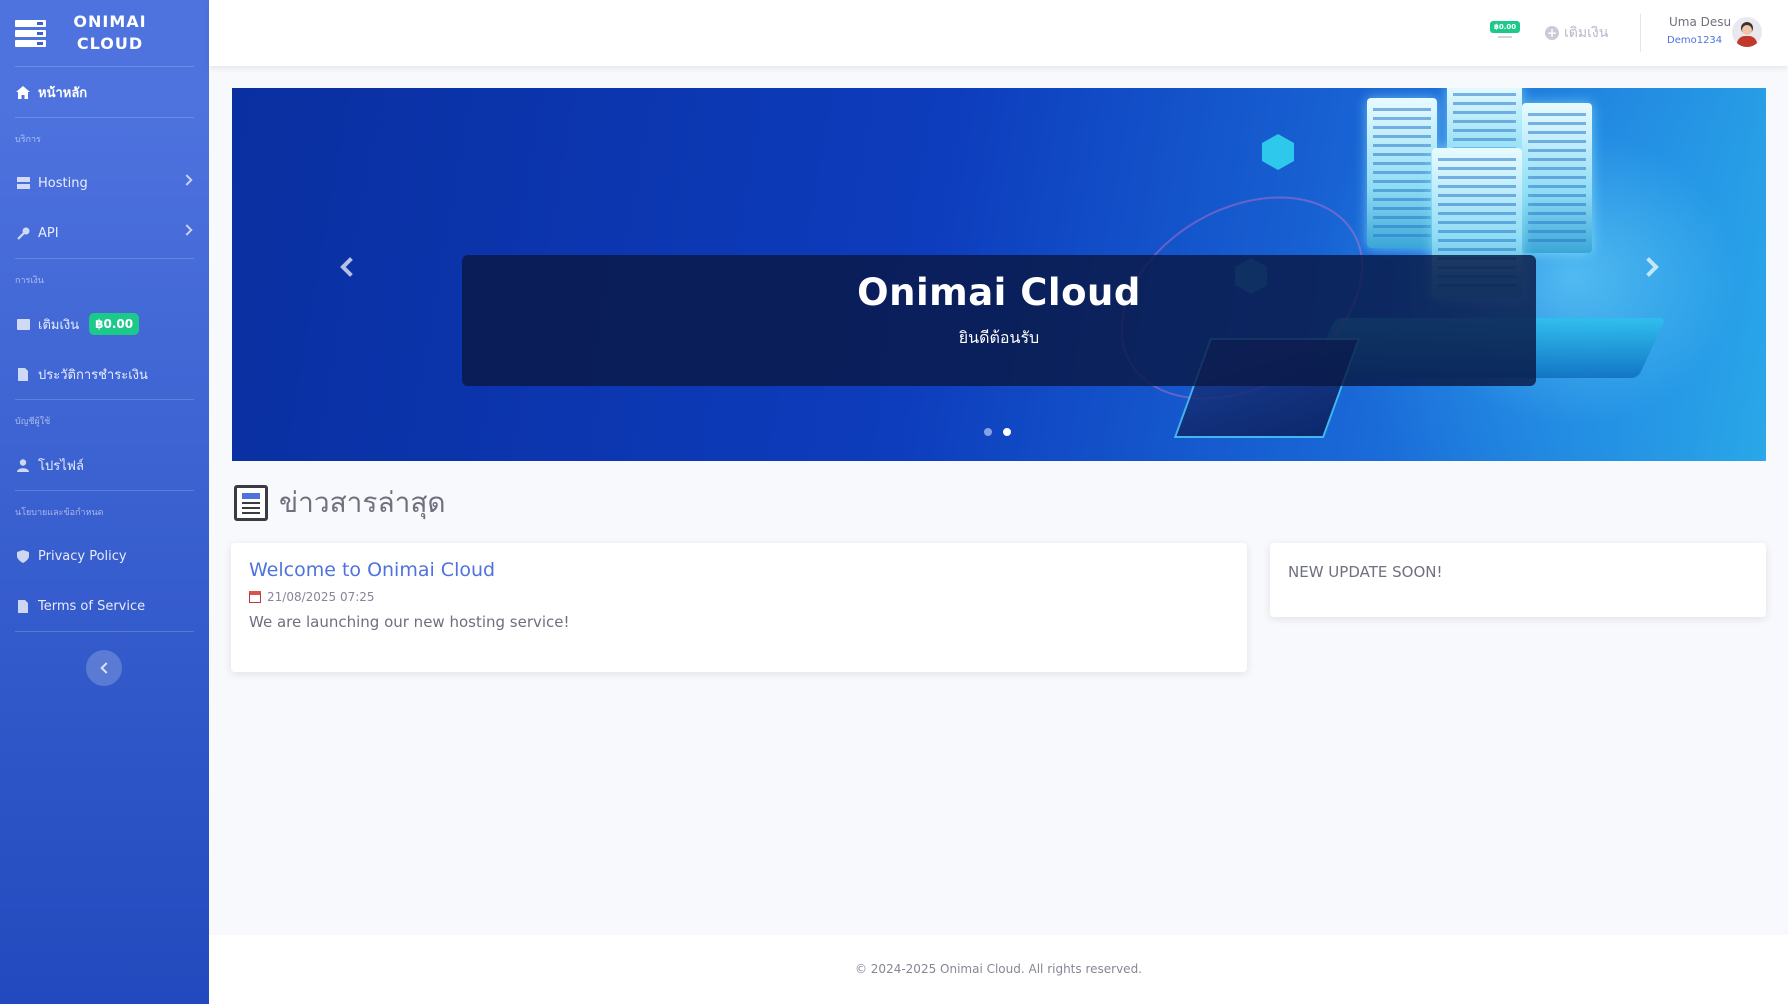 The image size is (1788, 1004). Describe the element at coordinates (61, 466) in the screenshot. I see `sidebar-item-label: โปรไฟล์` at that location.